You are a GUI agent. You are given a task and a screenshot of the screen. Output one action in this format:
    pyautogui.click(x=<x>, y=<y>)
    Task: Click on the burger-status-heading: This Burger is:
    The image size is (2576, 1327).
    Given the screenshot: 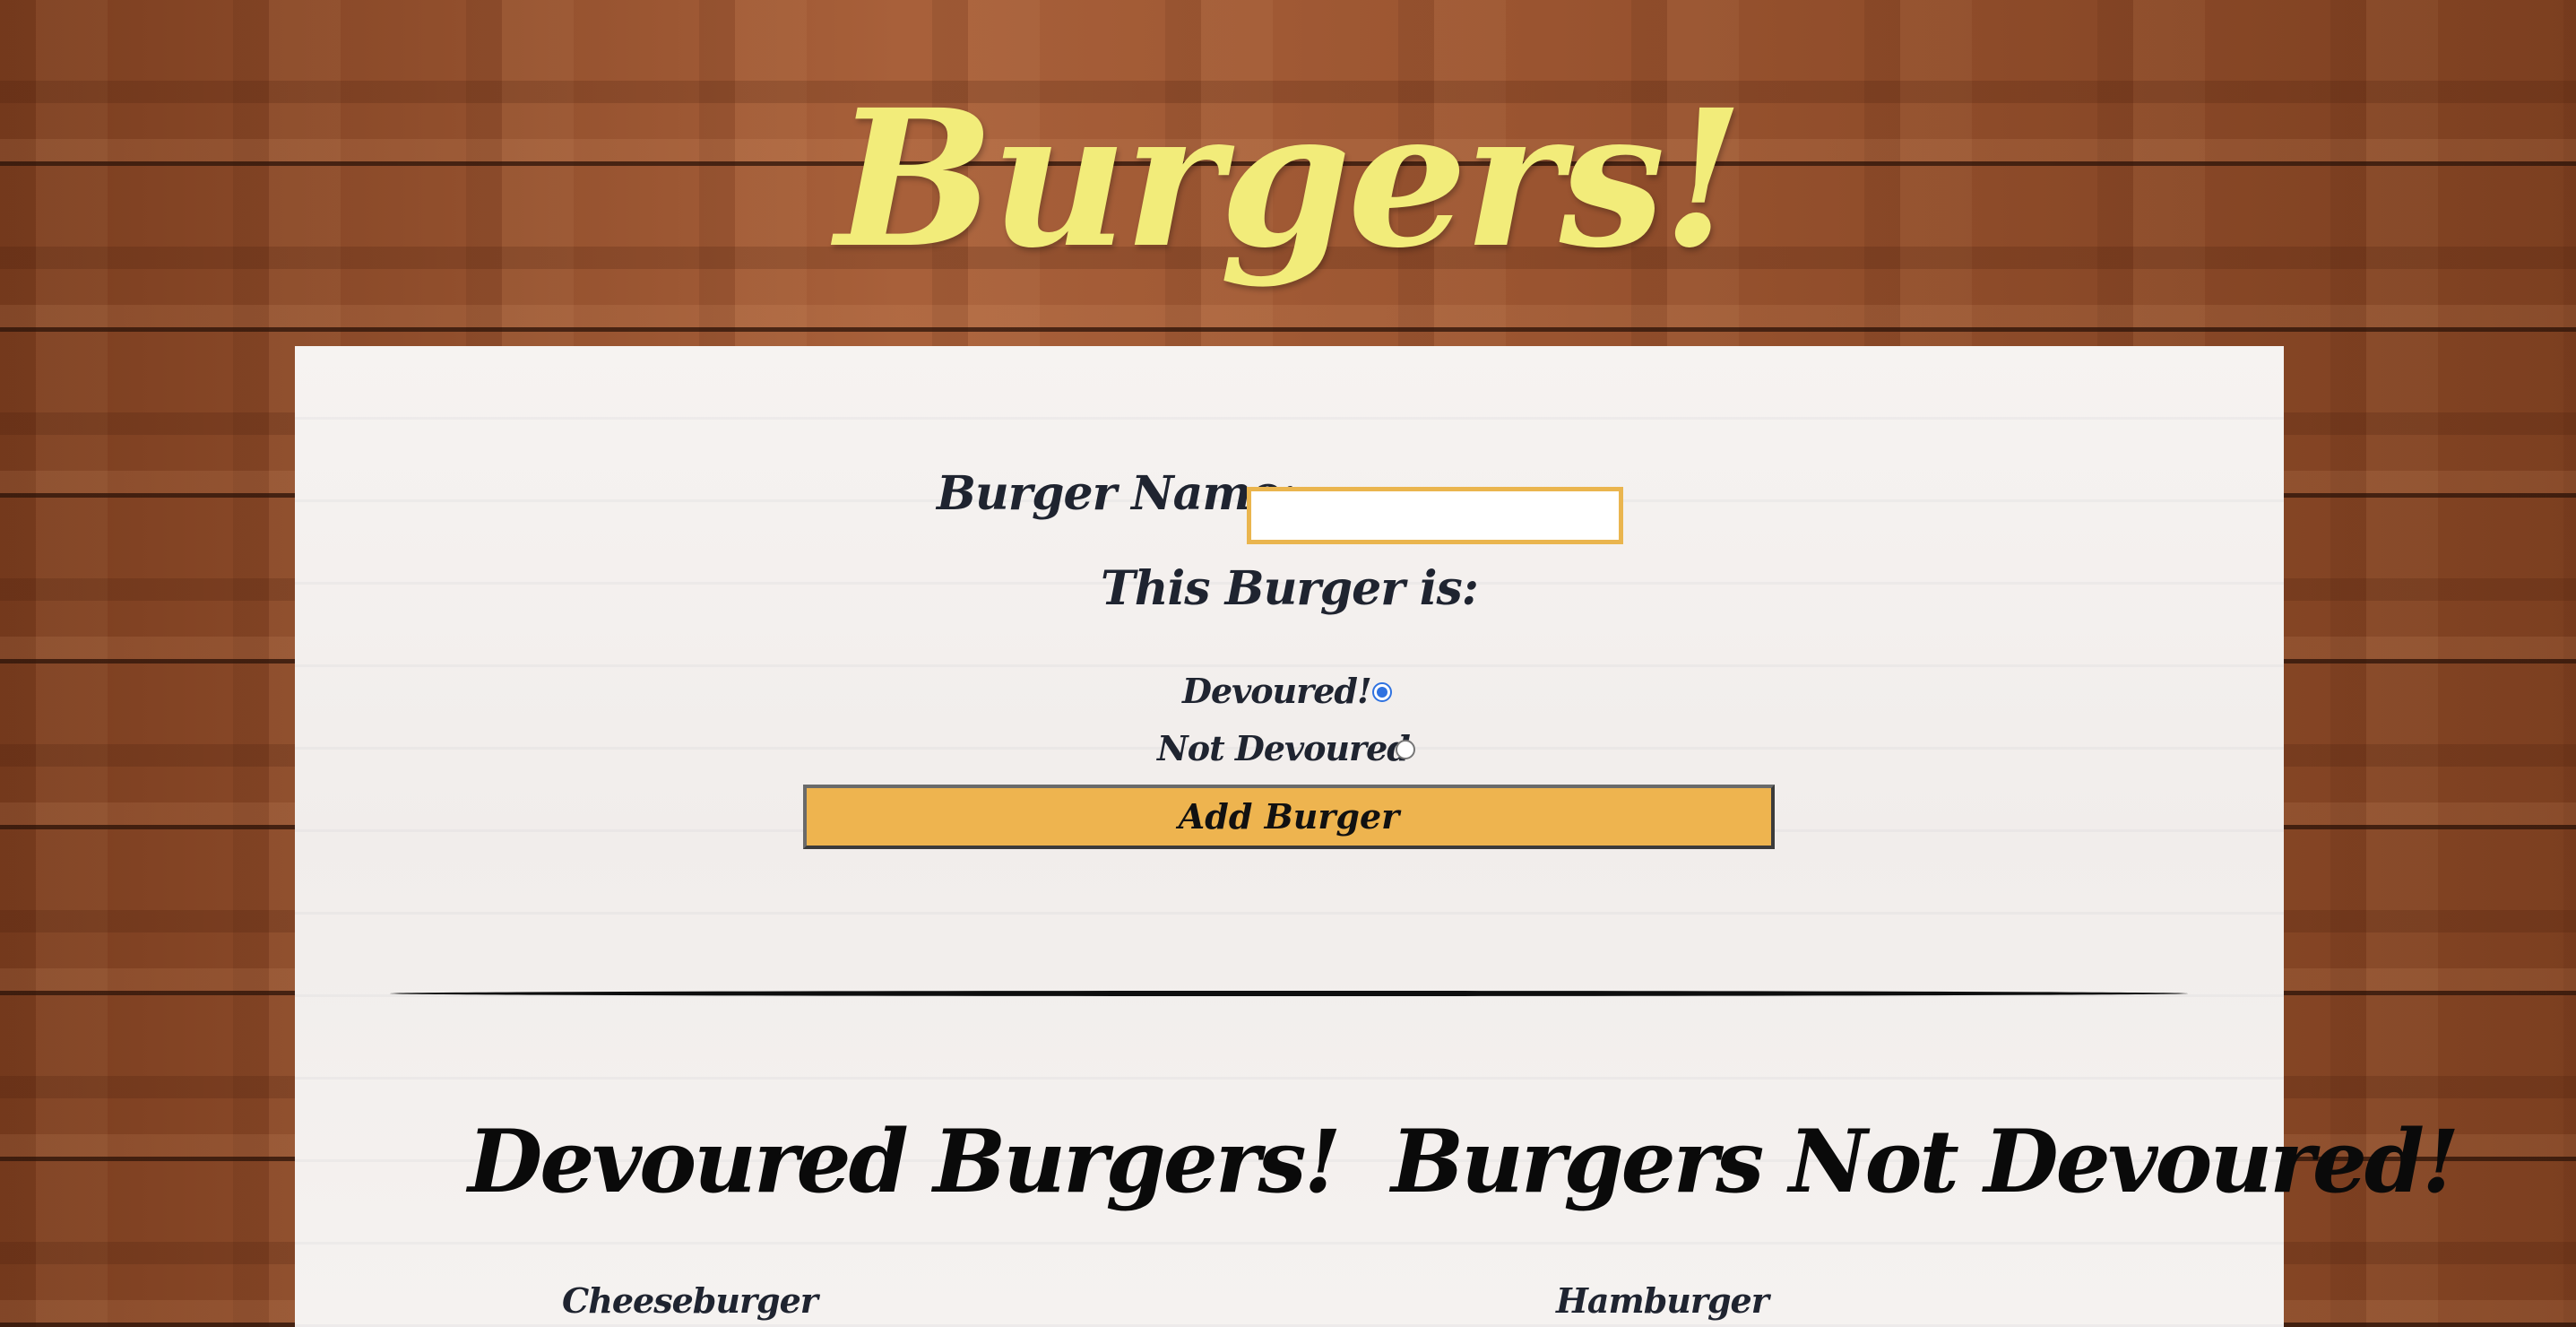 What is the action you would take?
    pyautogui.click(x=1290, y=588)
    